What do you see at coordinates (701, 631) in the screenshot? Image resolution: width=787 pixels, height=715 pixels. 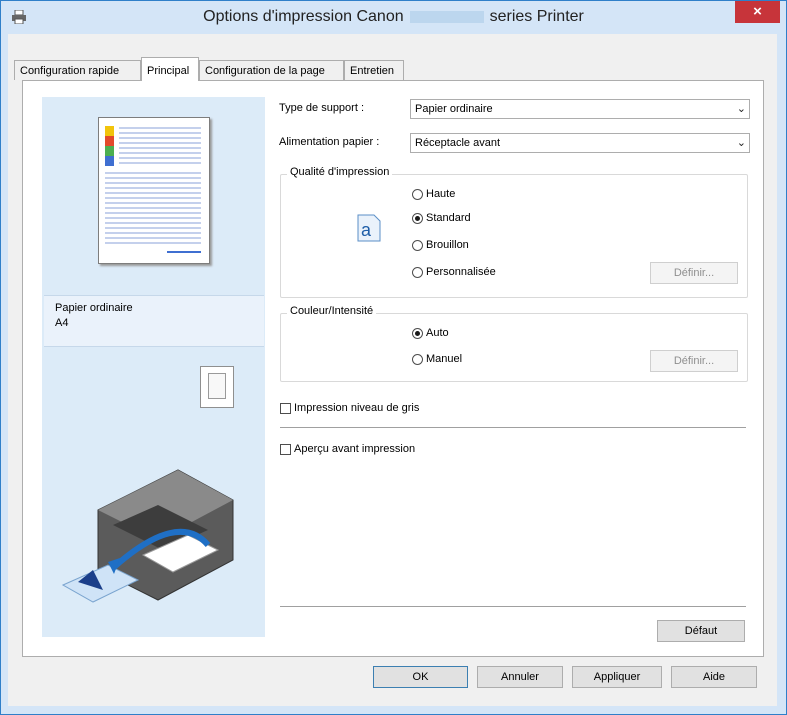 I see `defaults-button: Défaut` at bounding box center [701, 631].